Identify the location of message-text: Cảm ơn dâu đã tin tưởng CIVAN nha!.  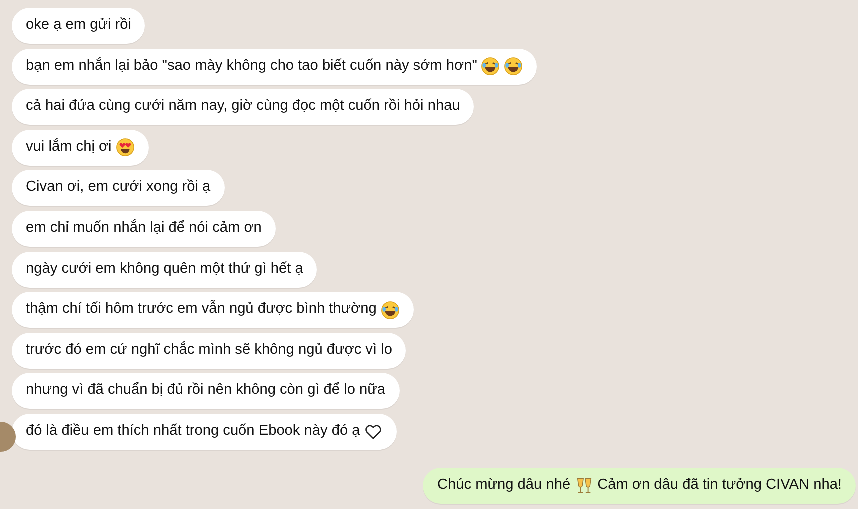
(720, 485).